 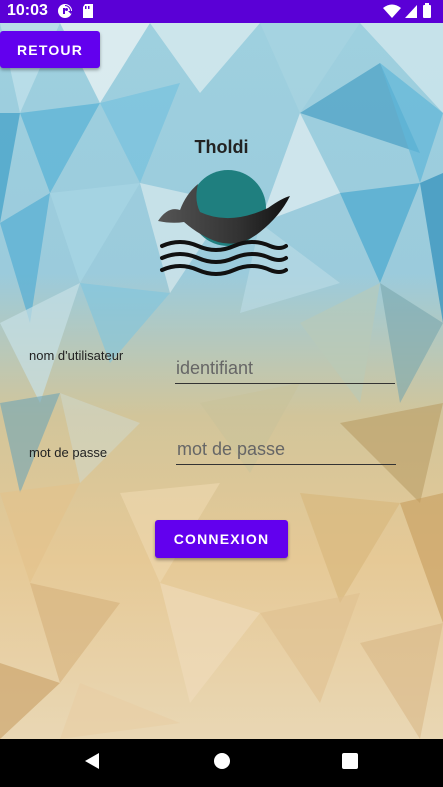 What do you see at coordinates (427, 10) in the screenshot?
I see `battery-icon` at bounding box center [427, 10].